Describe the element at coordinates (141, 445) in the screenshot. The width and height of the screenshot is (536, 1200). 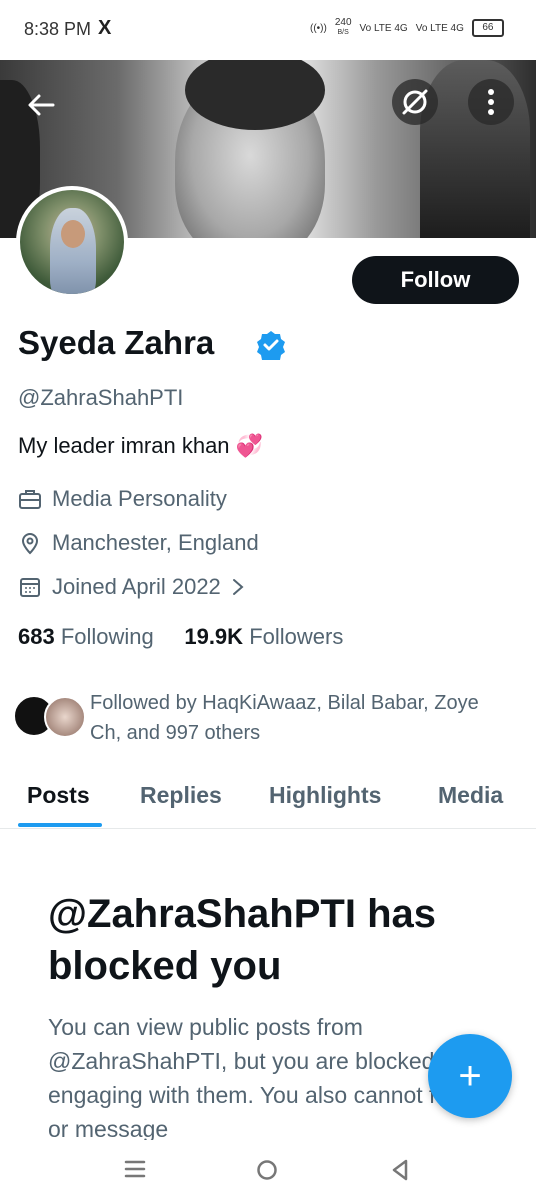
I see `profile-bio: My leader imran khan 💞` at that location.